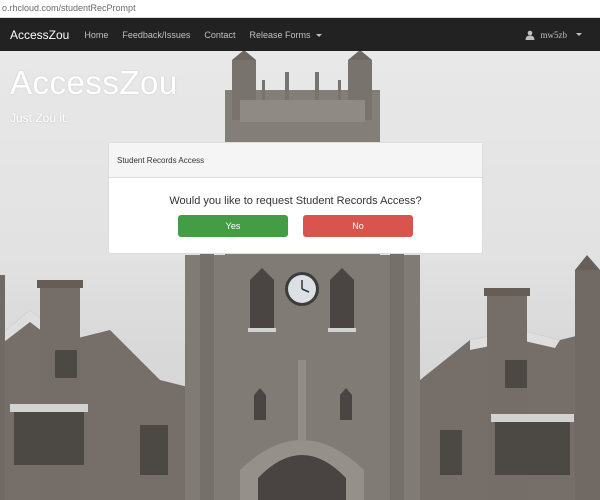  Describe the element at coordinates (219, 35) in the screenshot. I see `nav-contact: Contact` at that location.